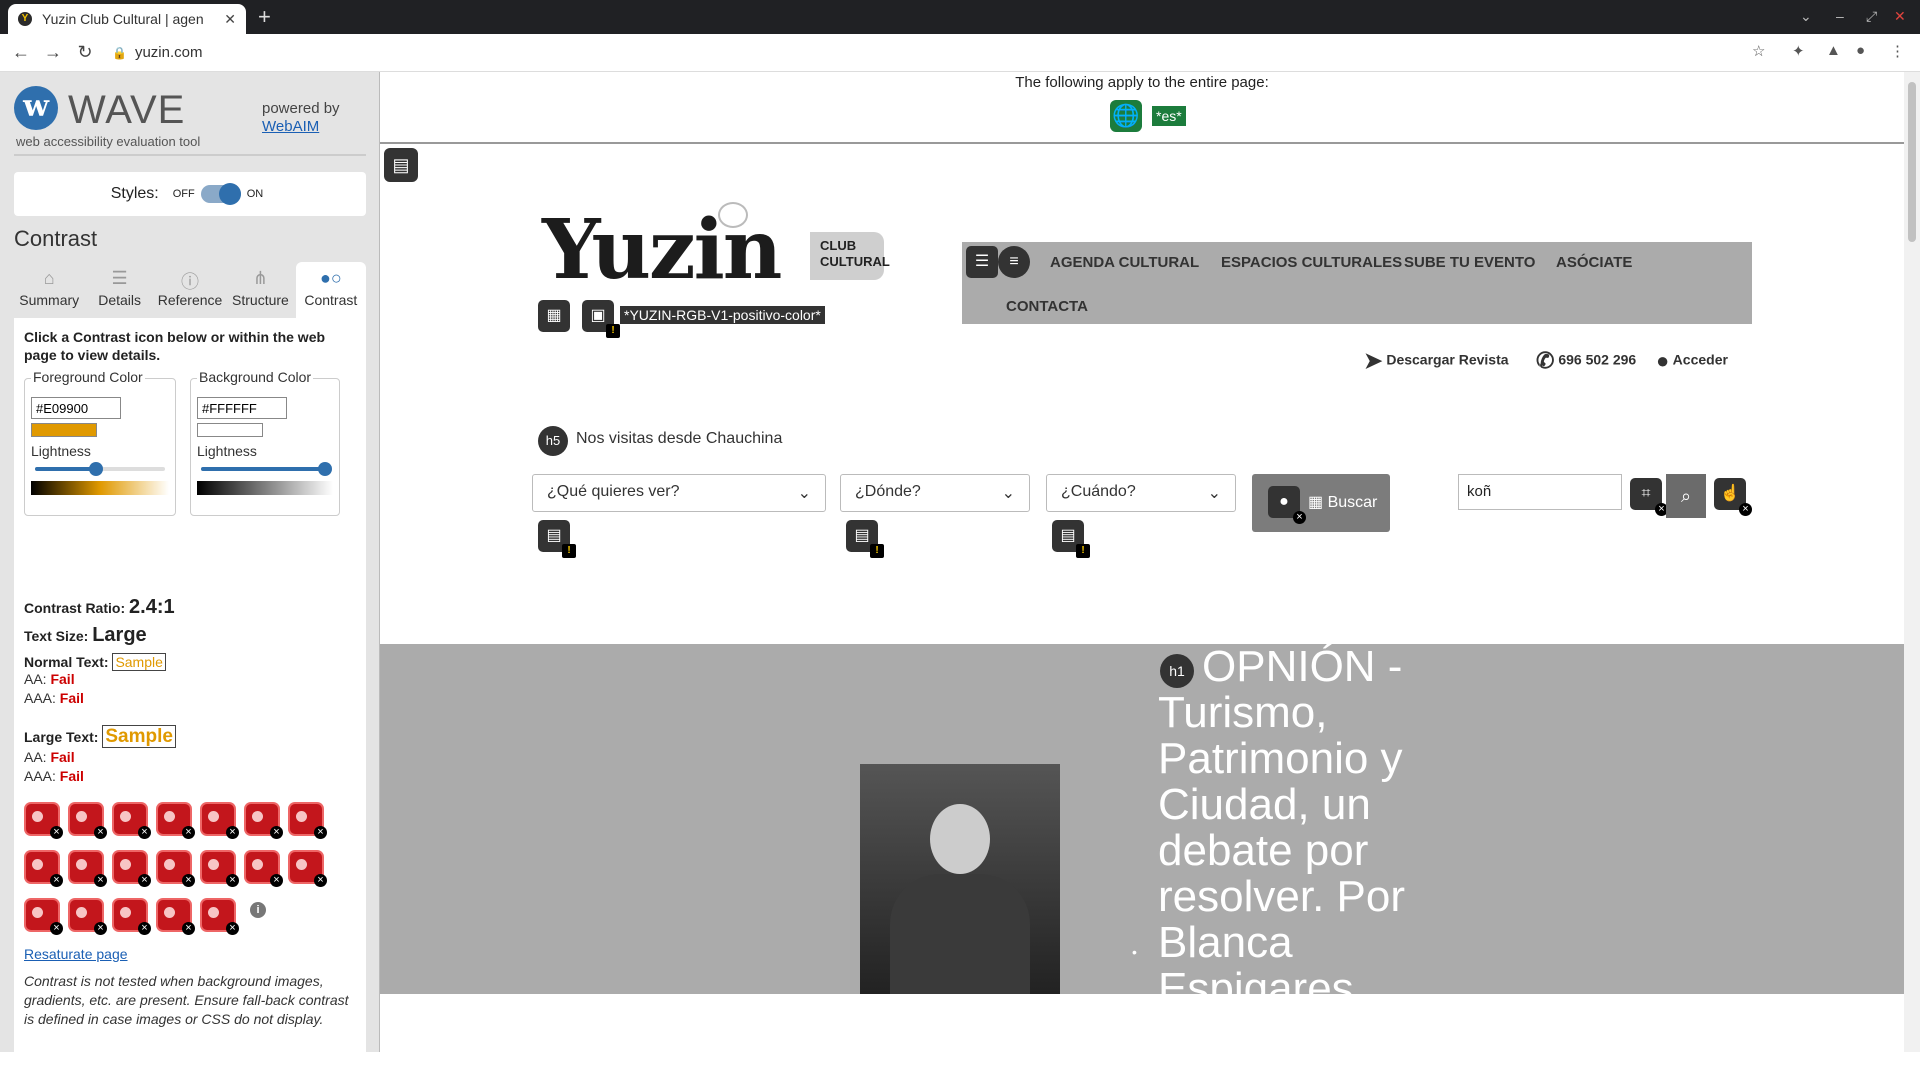  What do you see at coordinates (183, 194) in the screenshot?
I see `styles-off-label: OFF` at bounding box center [183, 194].